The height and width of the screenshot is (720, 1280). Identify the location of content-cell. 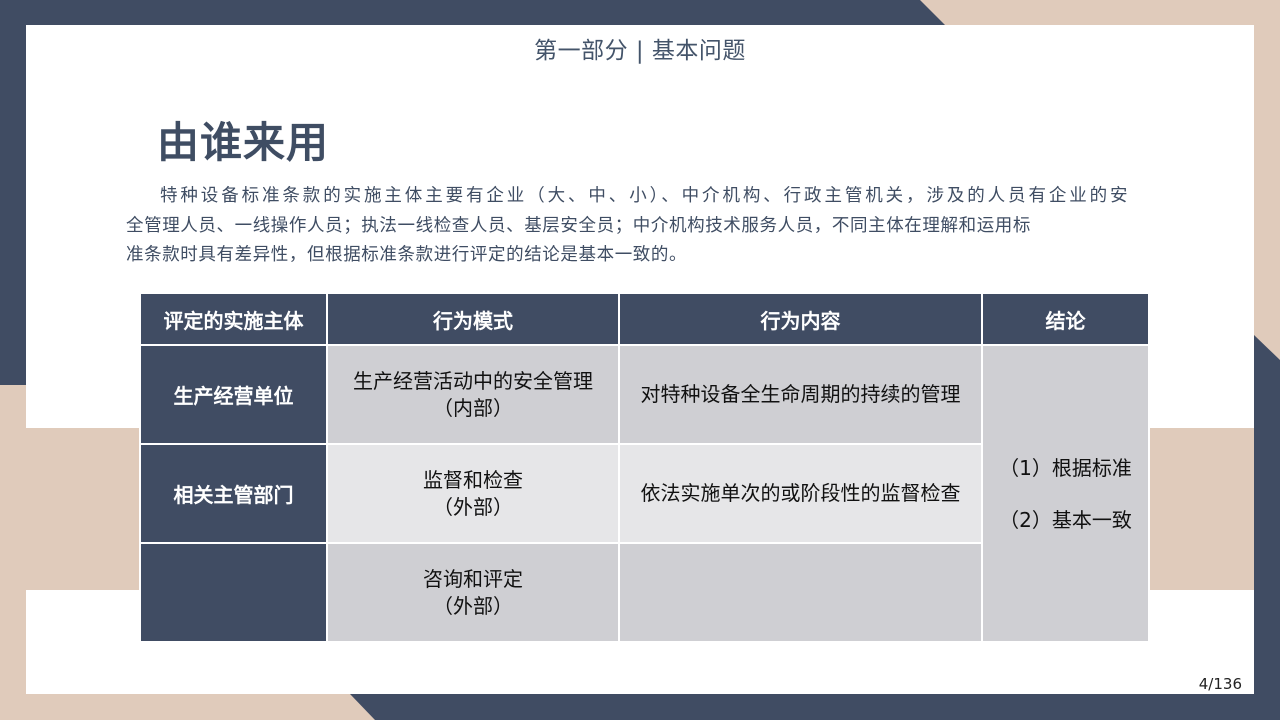
(800, 592).